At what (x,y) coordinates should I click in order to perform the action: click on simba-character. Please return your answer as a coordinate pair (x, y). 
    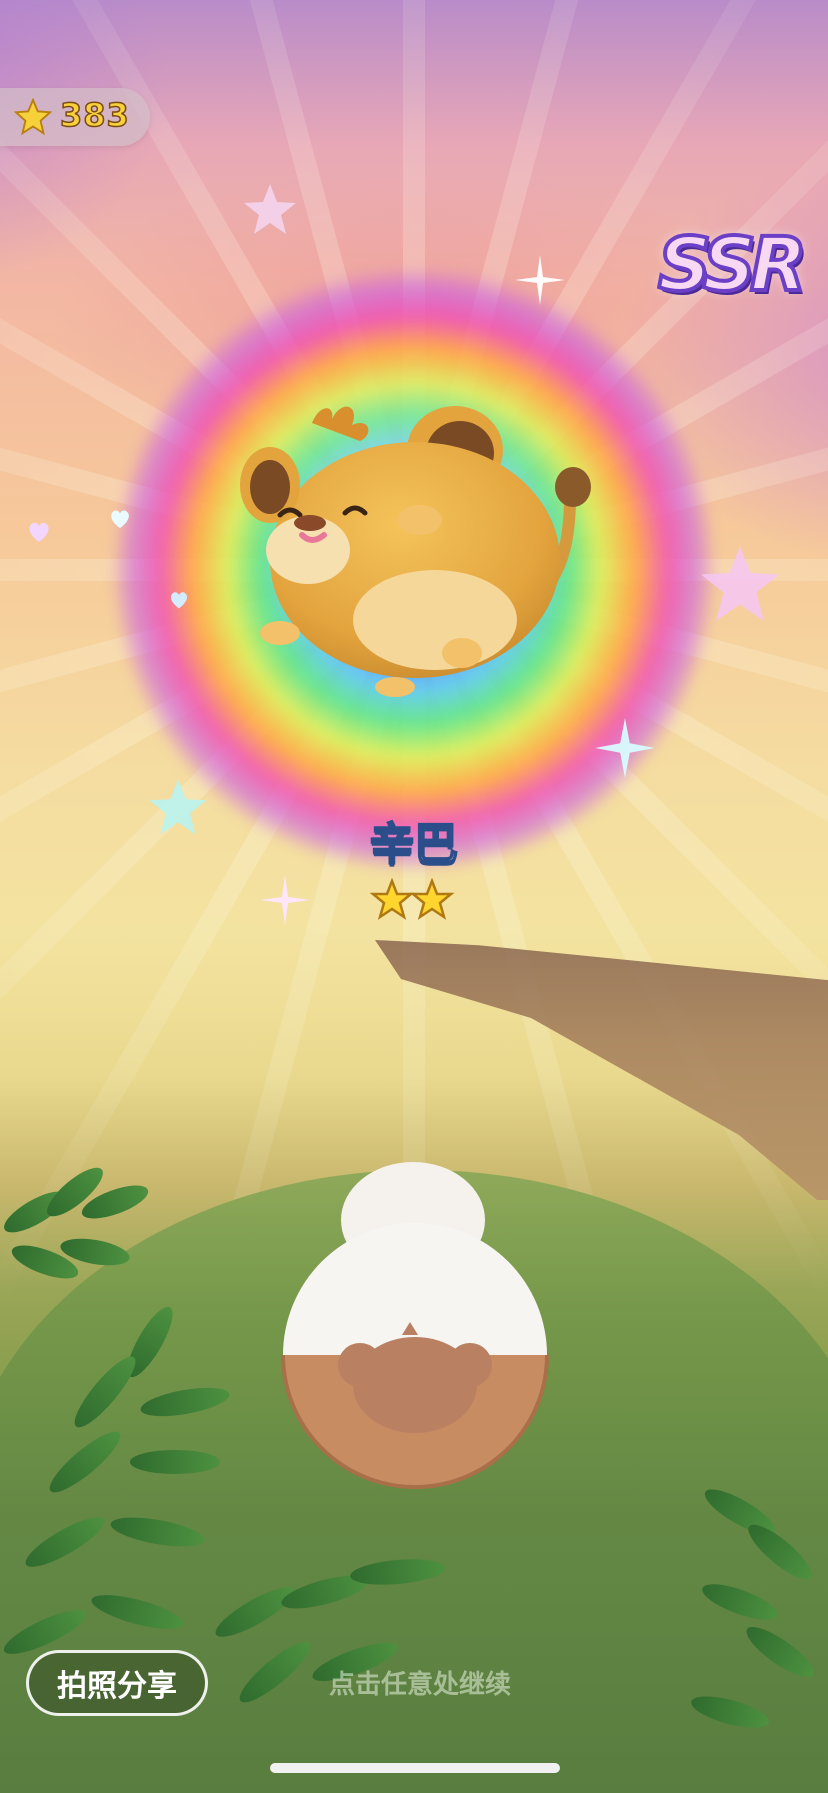
    Looking at the image, I should click on (425, 555).